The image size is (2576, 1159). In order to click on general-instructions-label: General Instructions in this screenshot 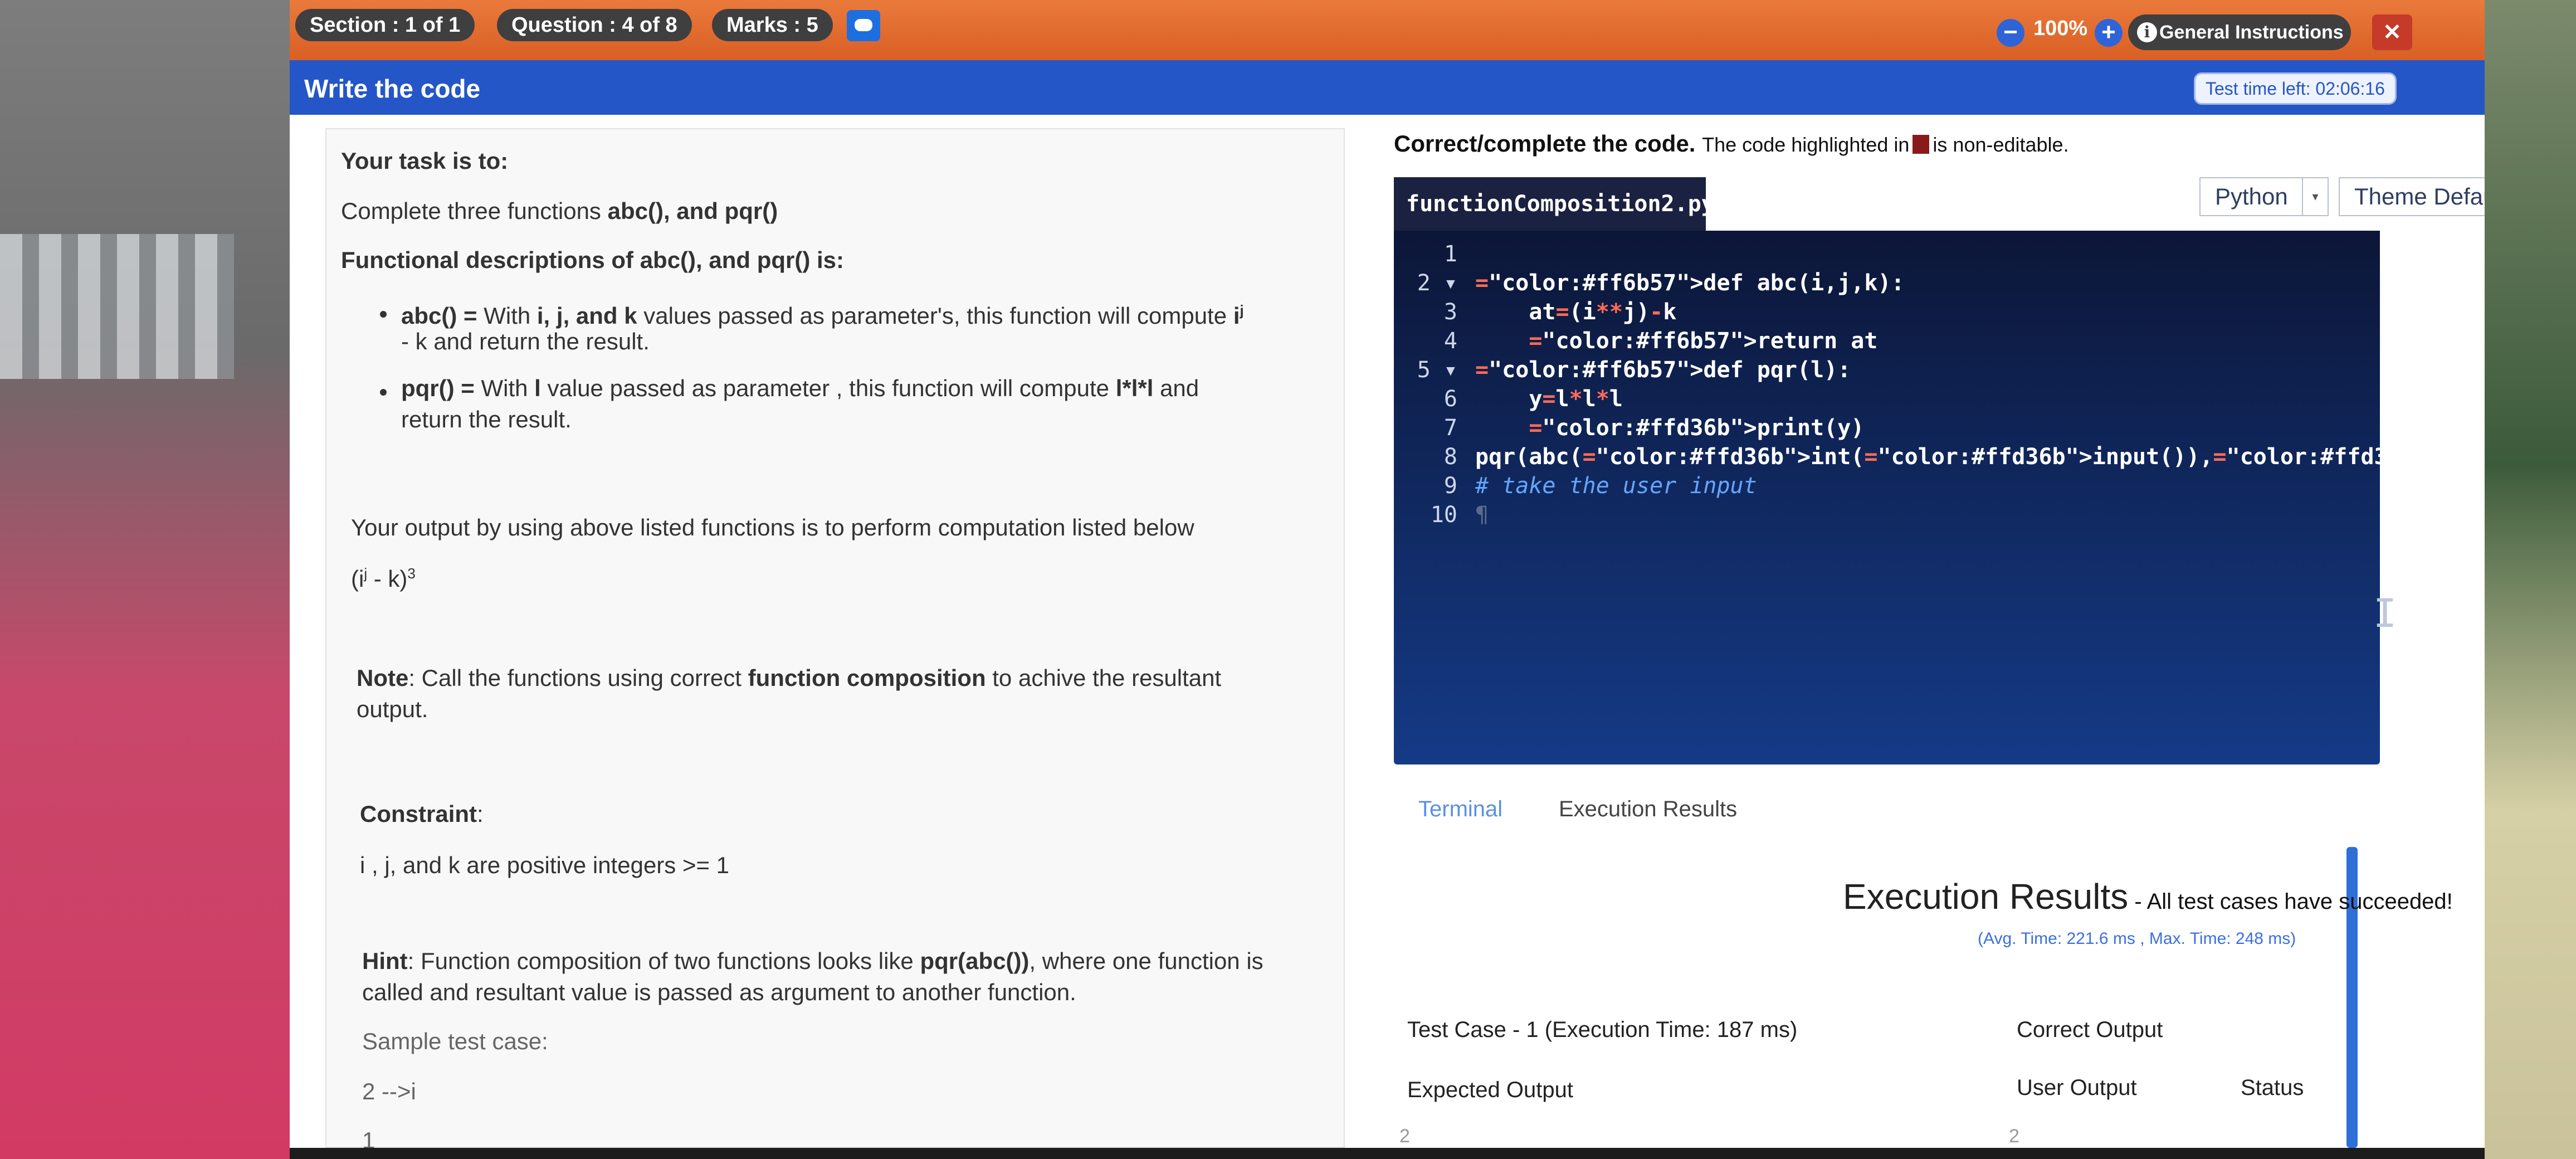, I will do `click(2251, 32)`.